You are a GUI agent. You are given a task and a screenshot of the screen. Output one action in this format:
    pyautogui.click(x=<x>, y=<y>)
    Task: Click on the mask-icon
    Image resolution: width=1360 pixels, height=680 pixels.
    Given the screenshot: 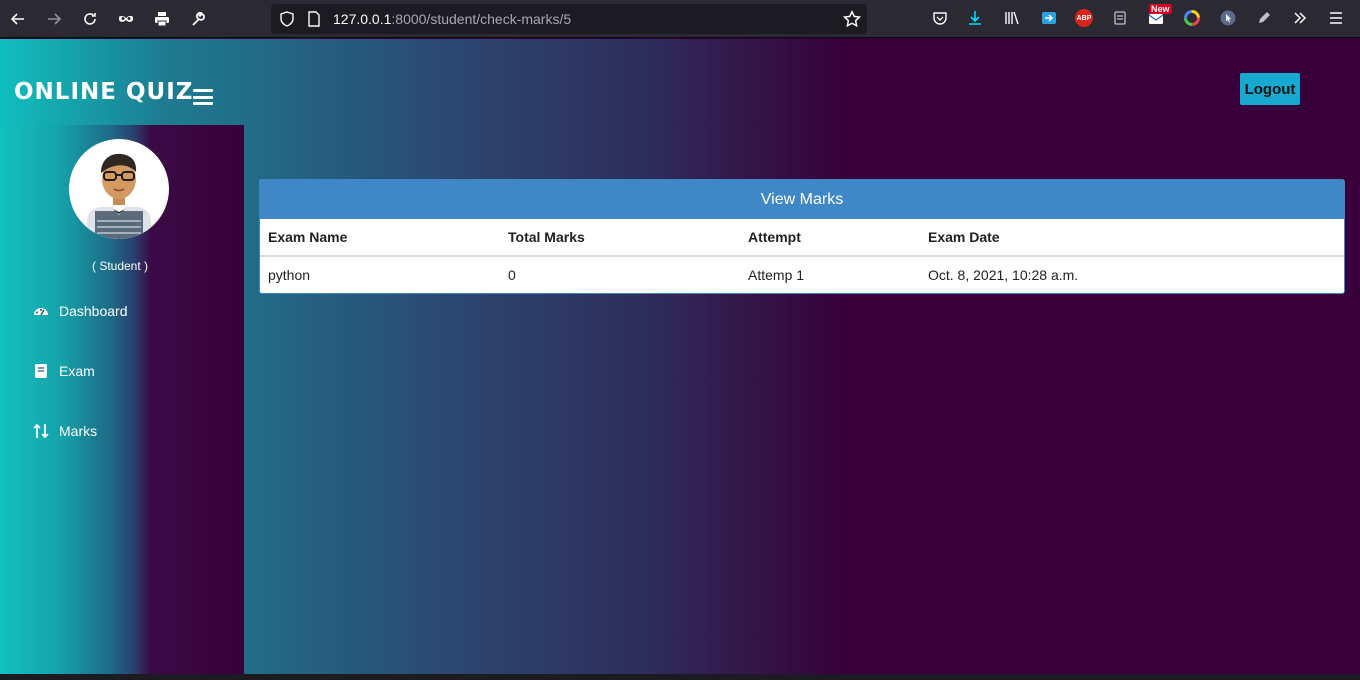 What is the action you would take?
    pyautogui.click(x=126, y=18)
    